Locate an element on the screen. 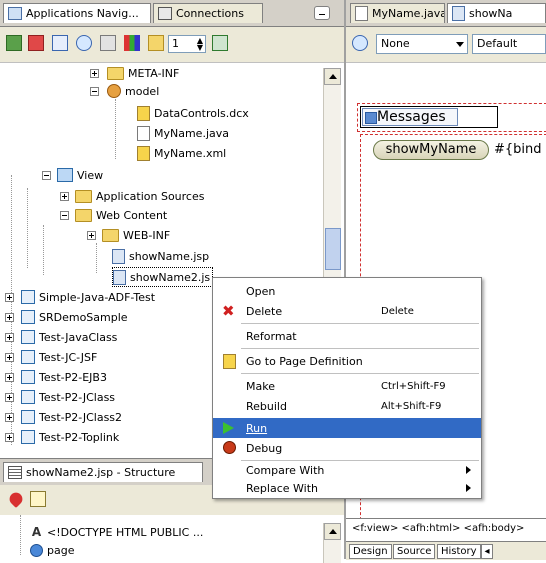 The image size is (546, 563). tab-design: Design is located at coordinates (370, 551).